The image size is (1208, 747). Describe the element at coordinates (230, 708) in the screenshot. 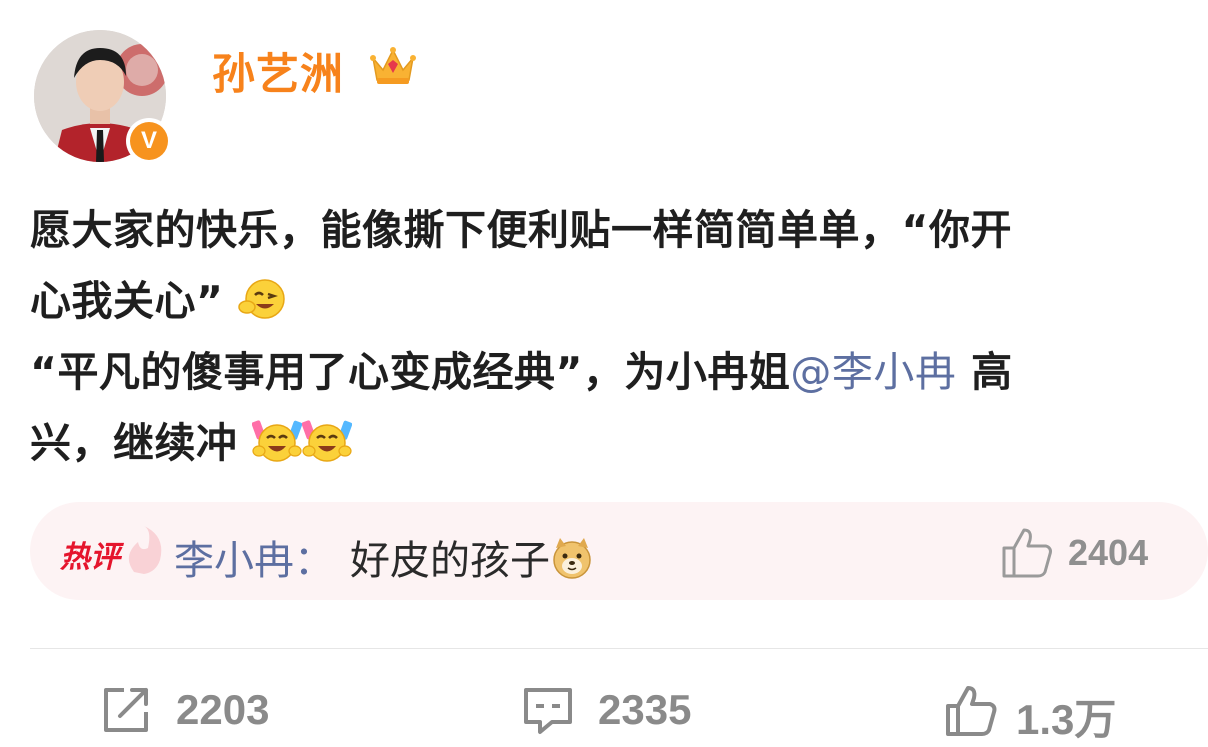

I see `repost-button: 2203` at that location.